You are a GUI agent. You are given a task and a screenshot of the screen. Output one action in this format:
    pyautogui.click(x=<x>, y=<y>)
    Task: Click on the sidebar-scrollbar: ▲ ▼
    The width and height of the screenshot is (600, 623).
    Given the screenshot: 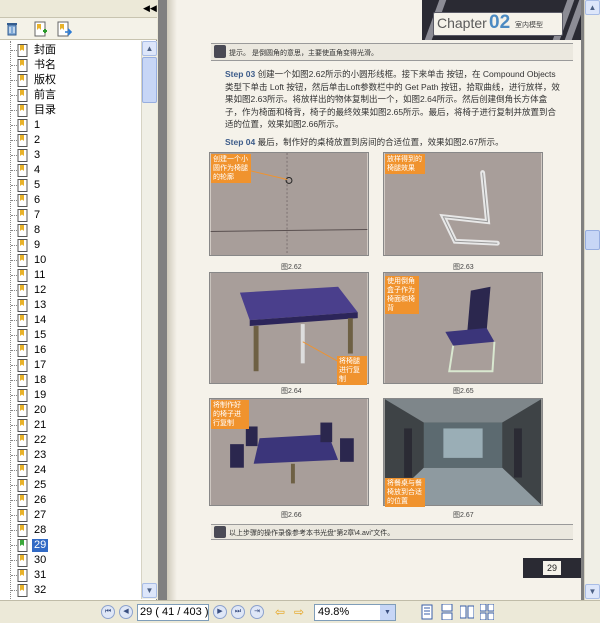 What is the action you would take?
    pyautogui.click(x=149, y=320)
    